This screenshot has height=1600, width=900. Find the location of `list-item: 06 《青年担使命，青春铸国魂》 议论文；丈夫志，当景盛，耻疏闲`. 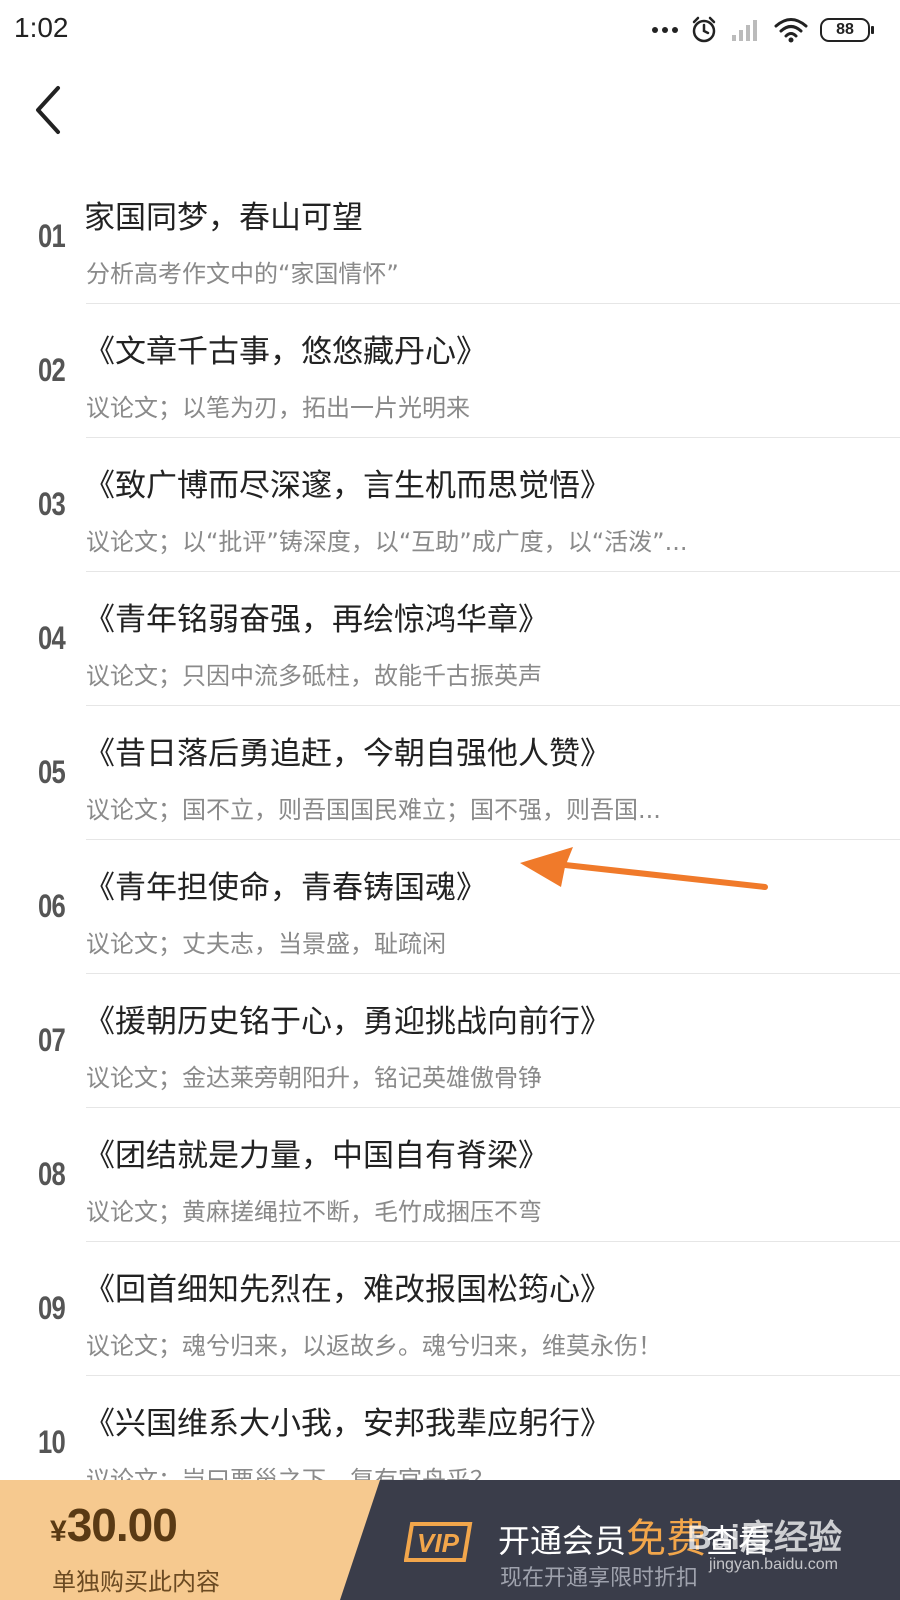

list-item: 06 《青年担使命，青春铸国魂》 议论文；丈夫志，当景盛，耻疏闲 is located at coordinates (450, 907).